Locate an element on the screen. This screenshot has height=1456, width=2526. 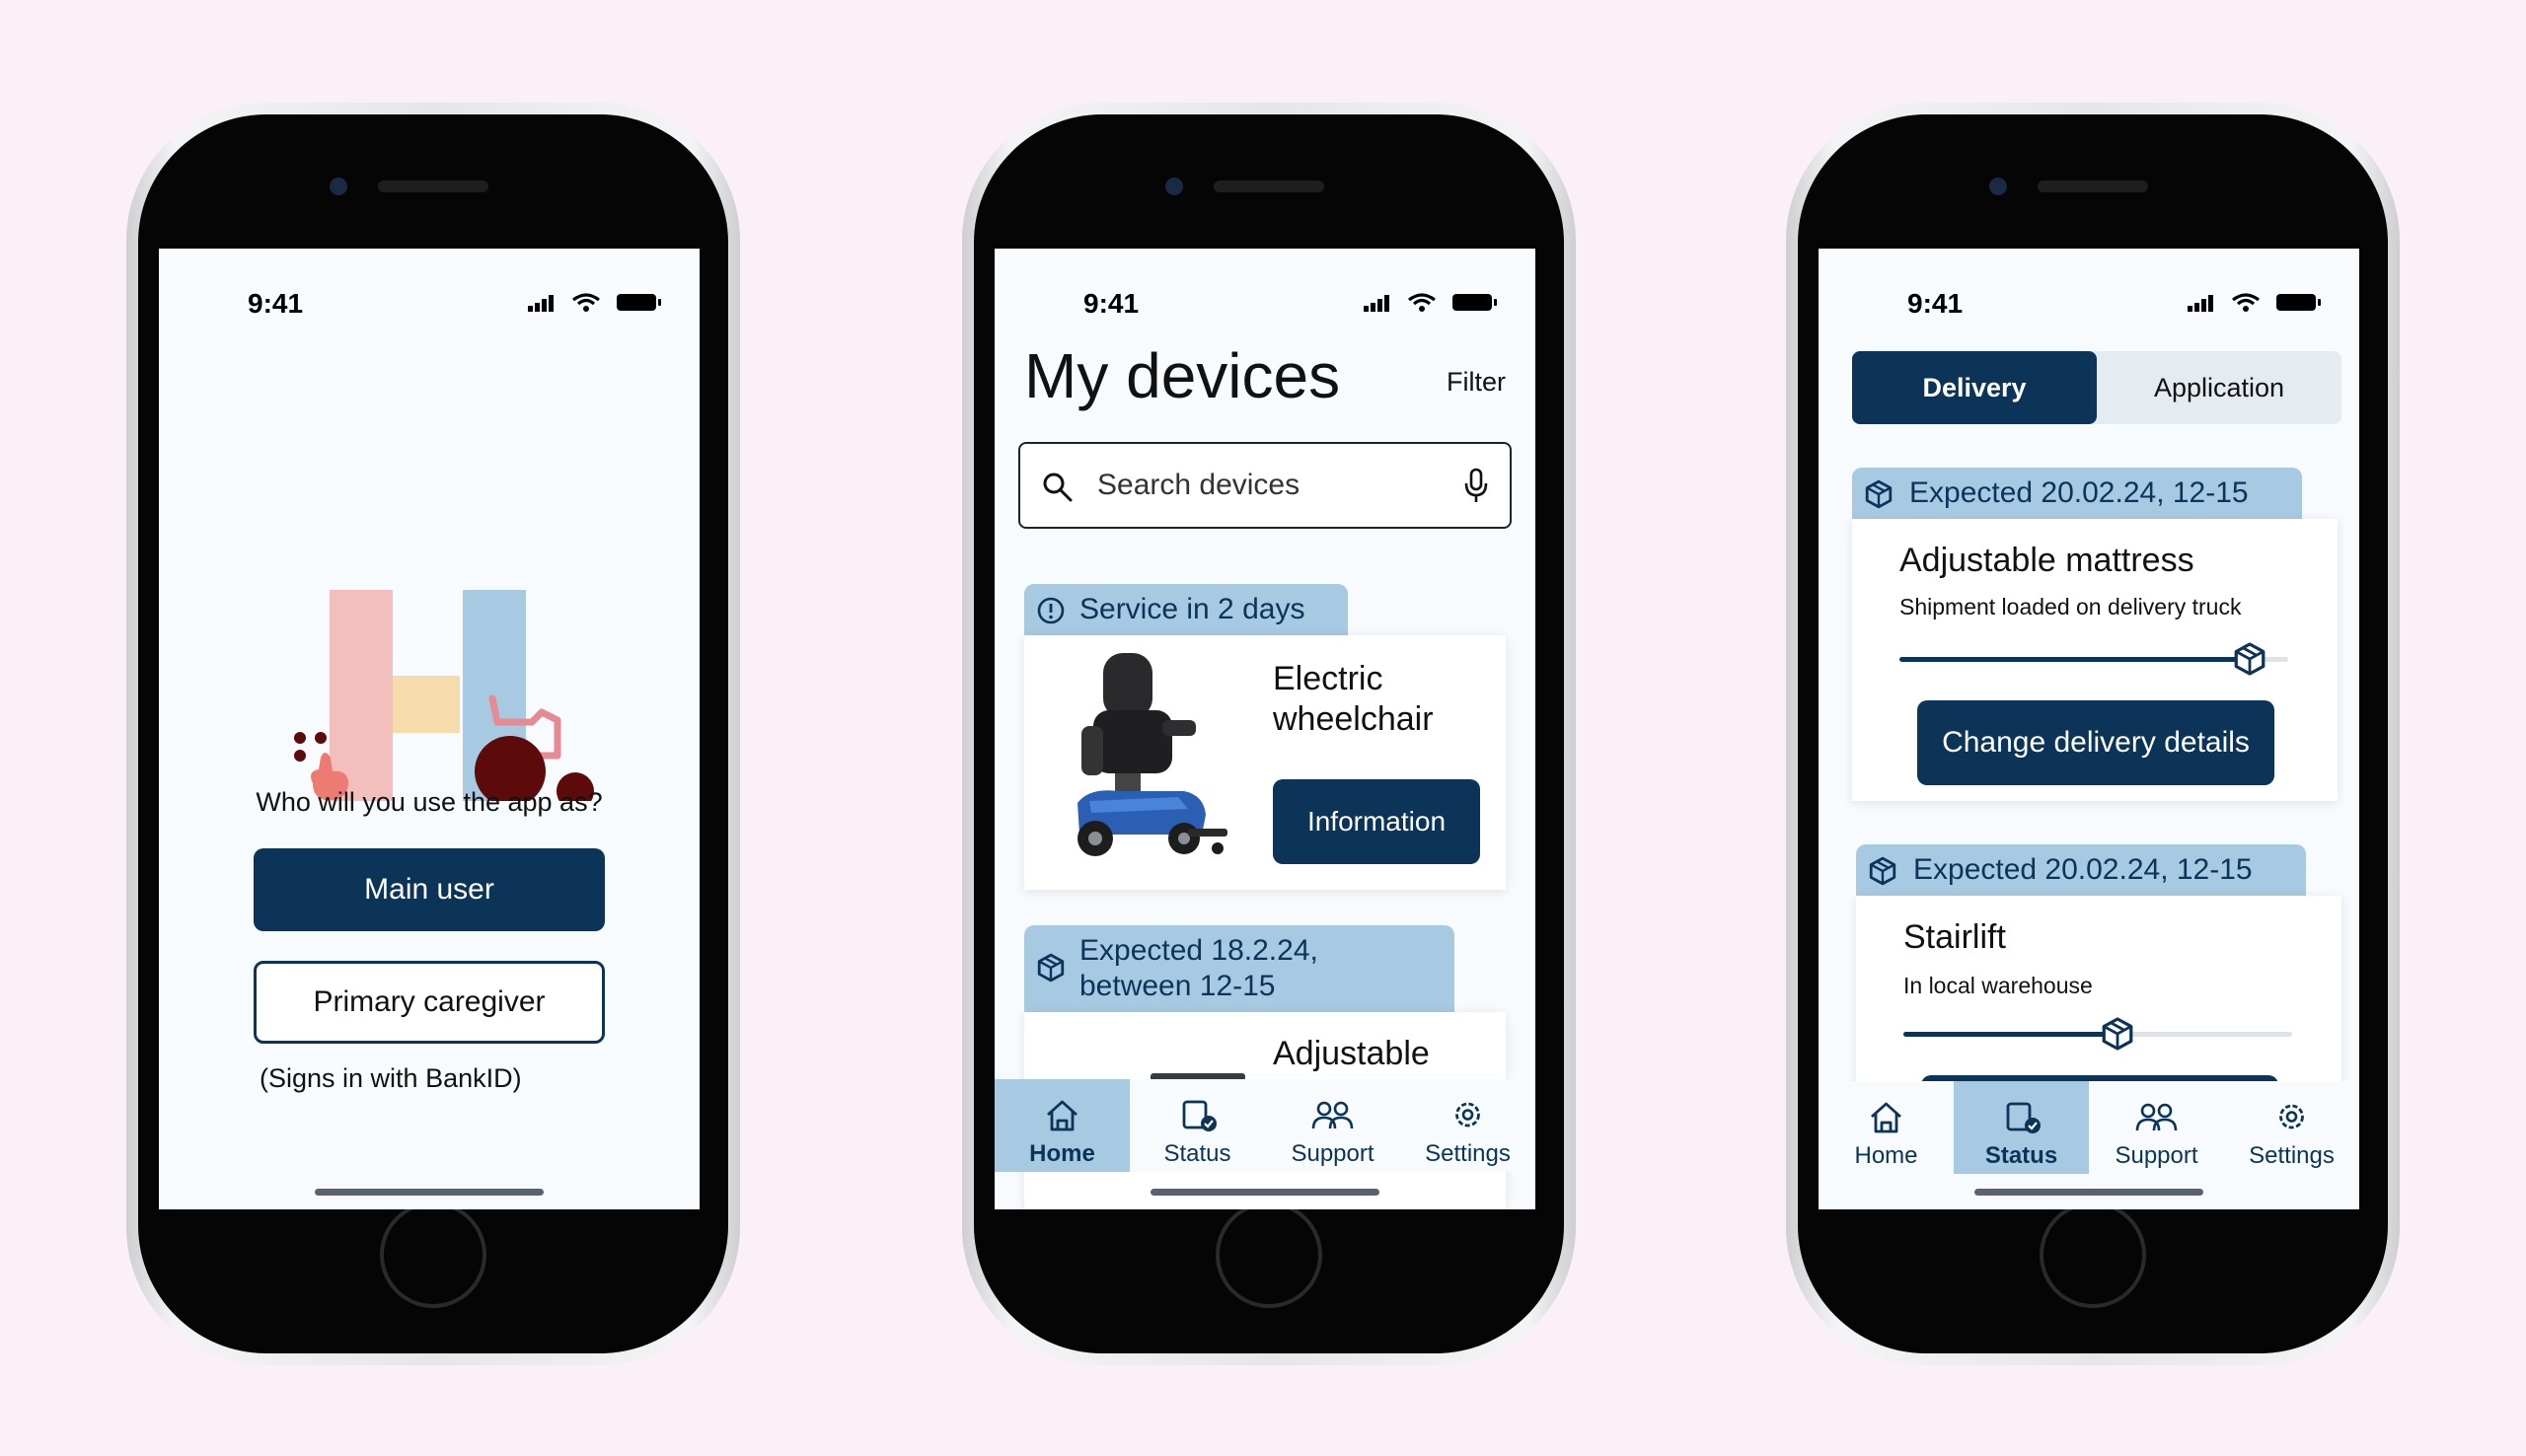
filter-button: Filter is located at coordinates (1476, 382).